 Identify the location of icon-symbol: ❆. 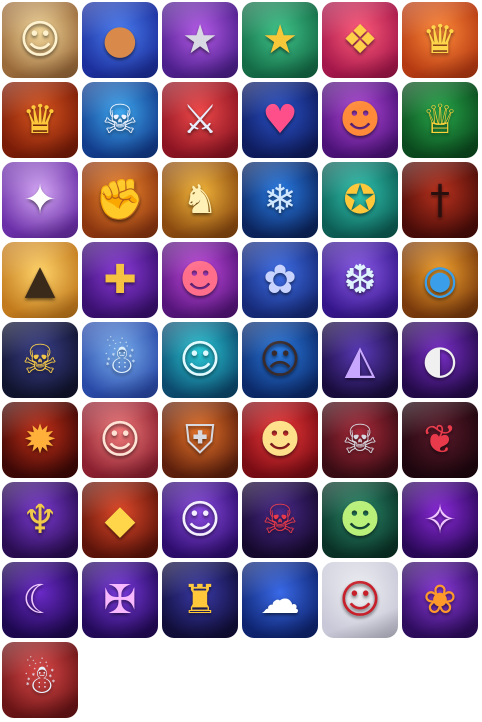
(360, 280).